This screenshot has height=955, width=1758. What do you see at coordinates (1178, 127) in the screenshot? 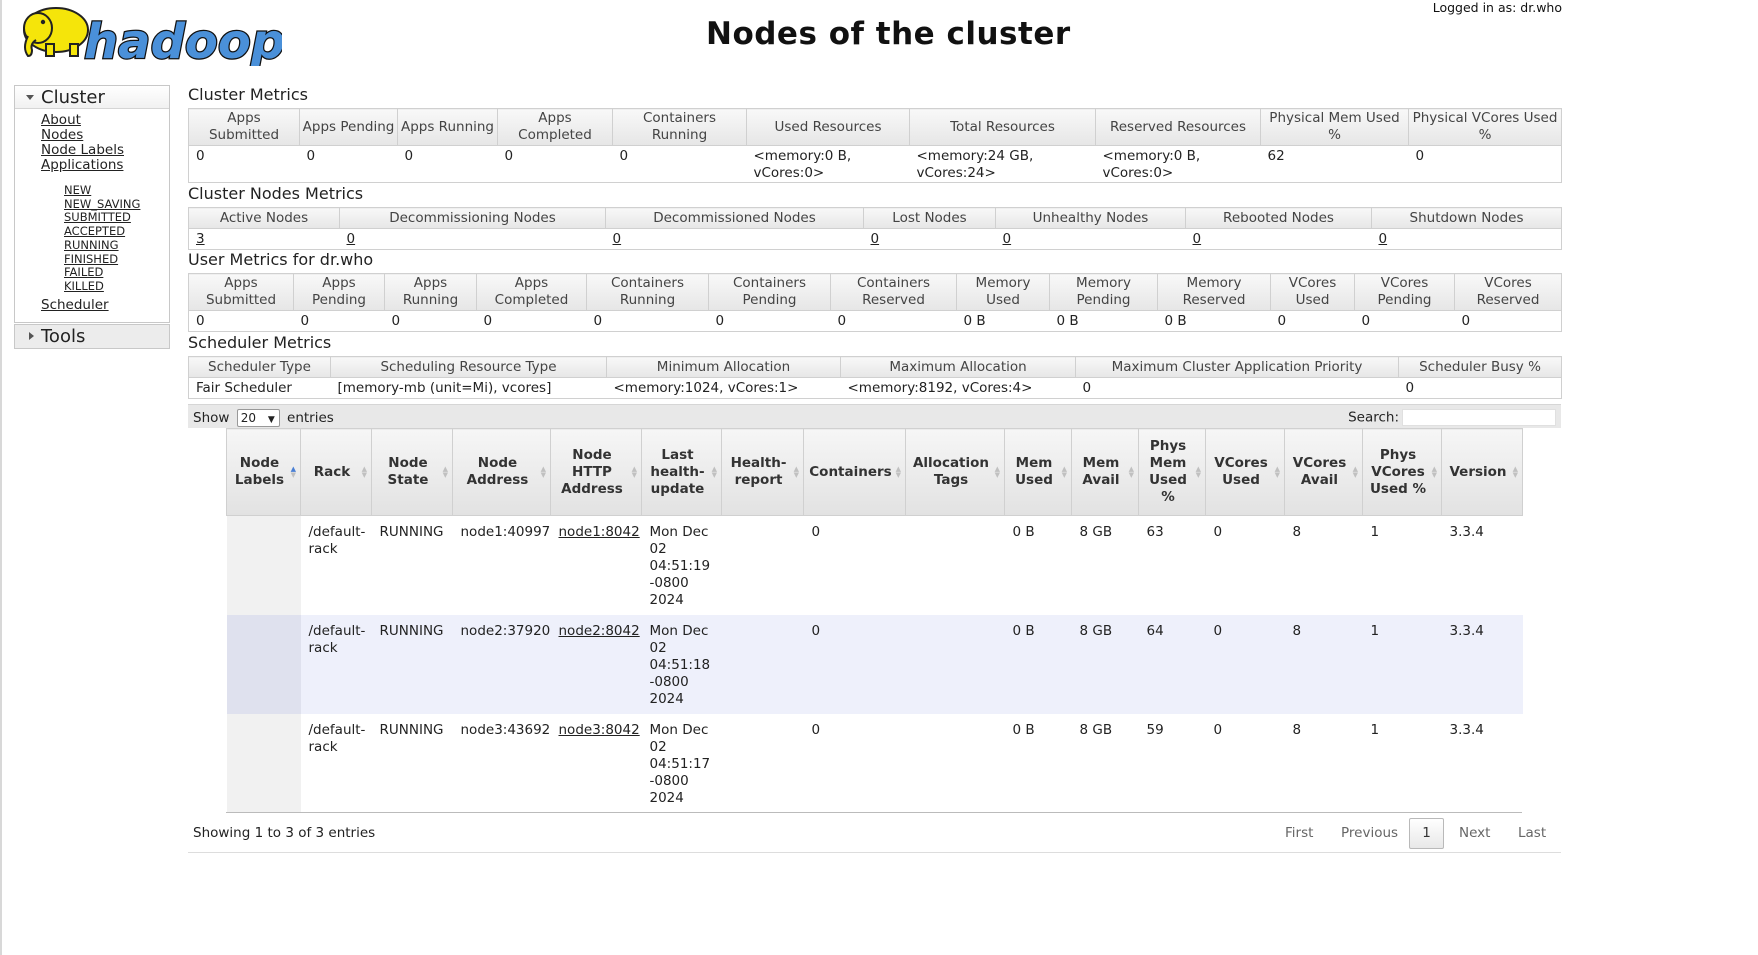
I see `cm-header-reserved-resources: Reserved Resources` at bounding box center [1178, 127].